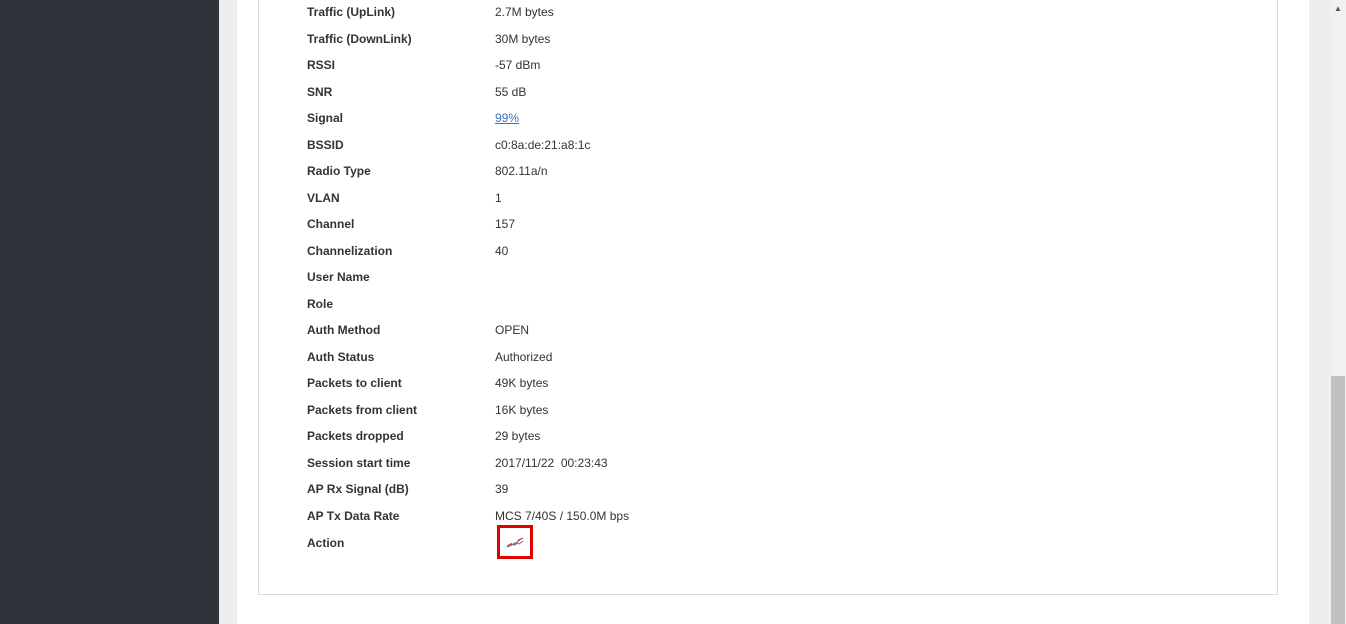  I want to click on chart-trend-icon, so click(515, 542).